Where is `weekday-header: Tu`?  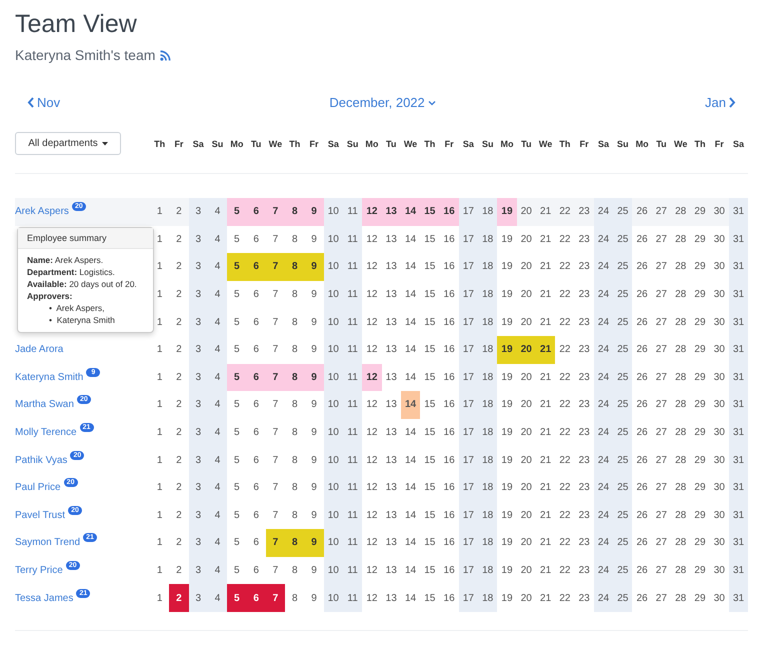 weekday-header: Tu is located at coordinates (256, 143).